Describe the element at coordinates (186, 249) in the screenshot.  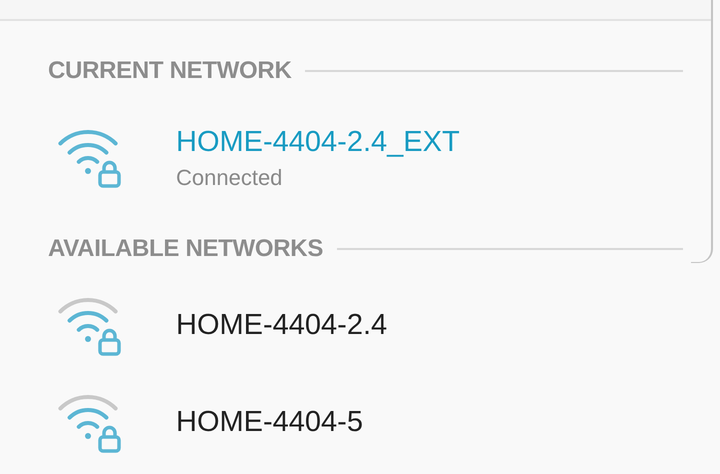
I see `section-header: AVAILABLE NETWORKS` at that location.